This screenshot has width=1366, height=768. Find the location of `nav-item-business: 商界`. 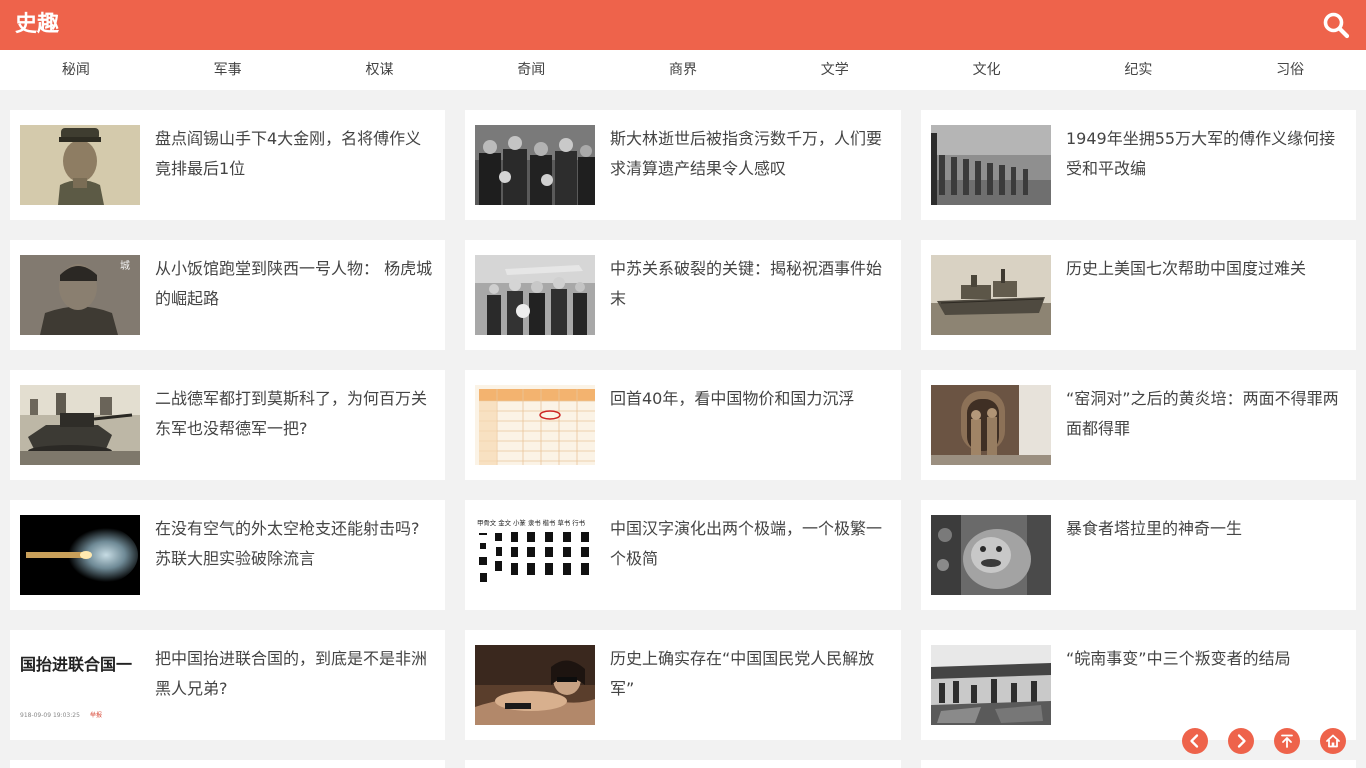

nav-item-business: 商界 is located at coordinates (683, 70).